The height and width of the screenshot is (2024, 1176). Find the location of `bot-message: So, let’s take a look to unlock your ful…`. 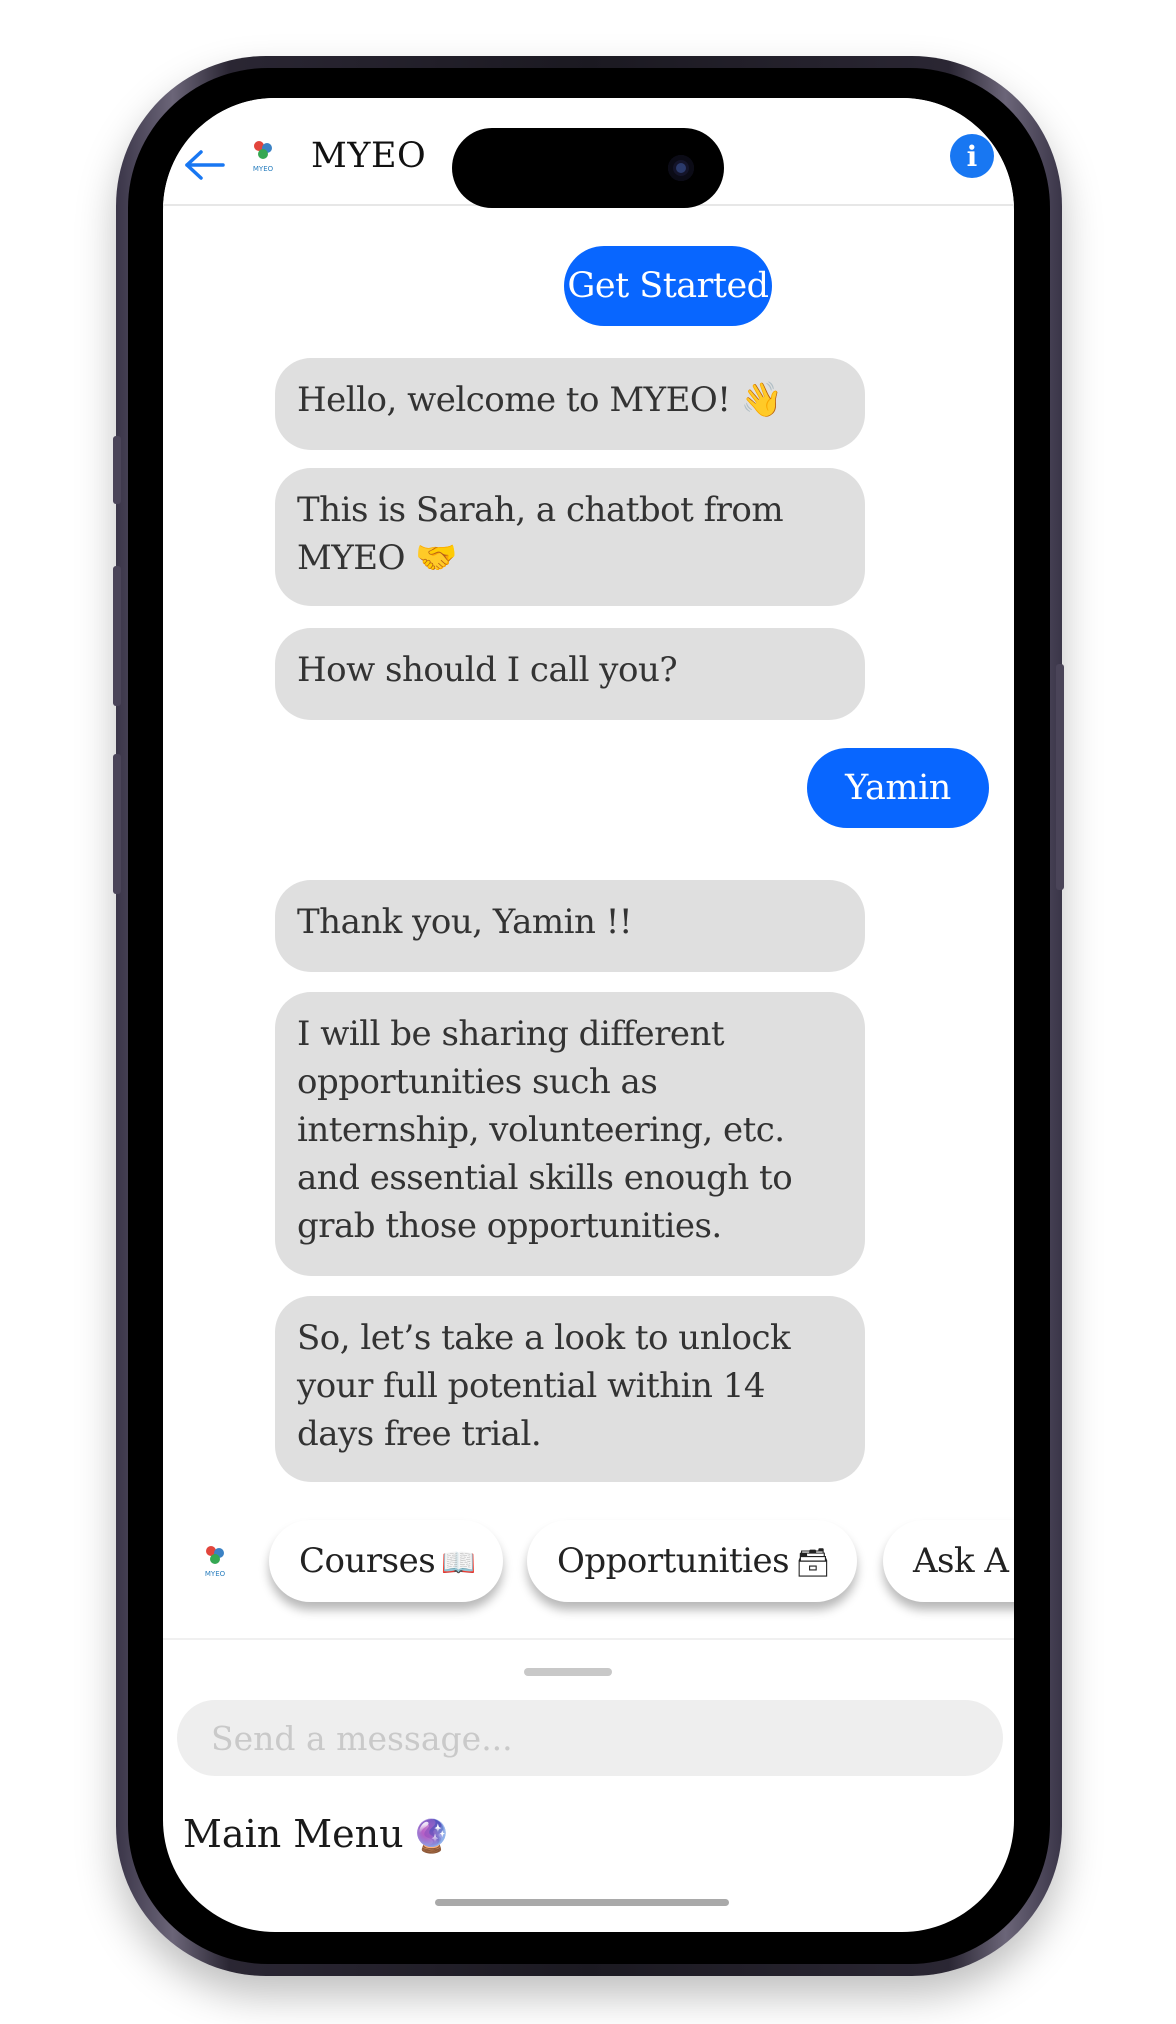

bot-message: So, let’s take a look to unlock your ful… is located at coordinates (570, 1389).